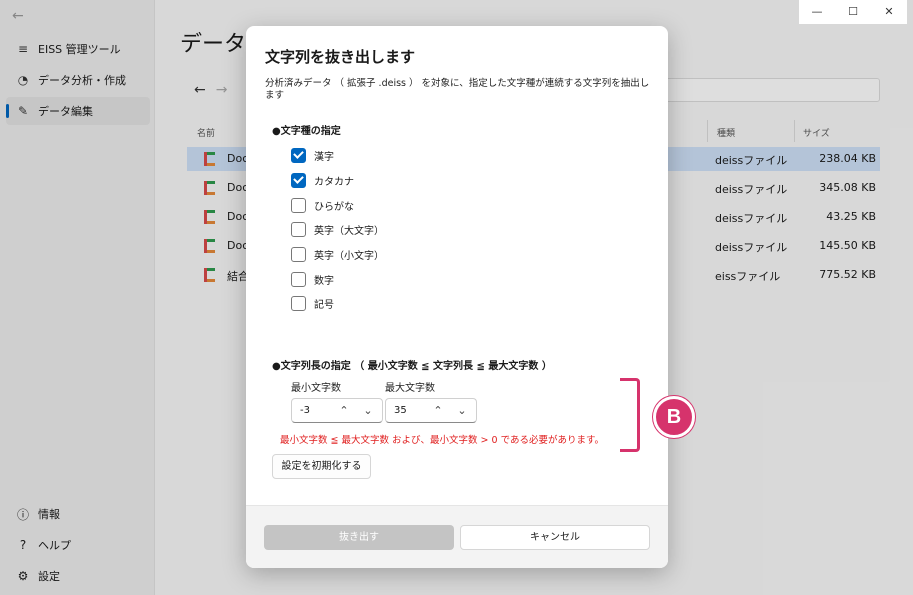 The width and height of the screenshot is (913, 595). I want to click on min-length-stepper: -3 ⌃ ⌄, so click(337, 410).